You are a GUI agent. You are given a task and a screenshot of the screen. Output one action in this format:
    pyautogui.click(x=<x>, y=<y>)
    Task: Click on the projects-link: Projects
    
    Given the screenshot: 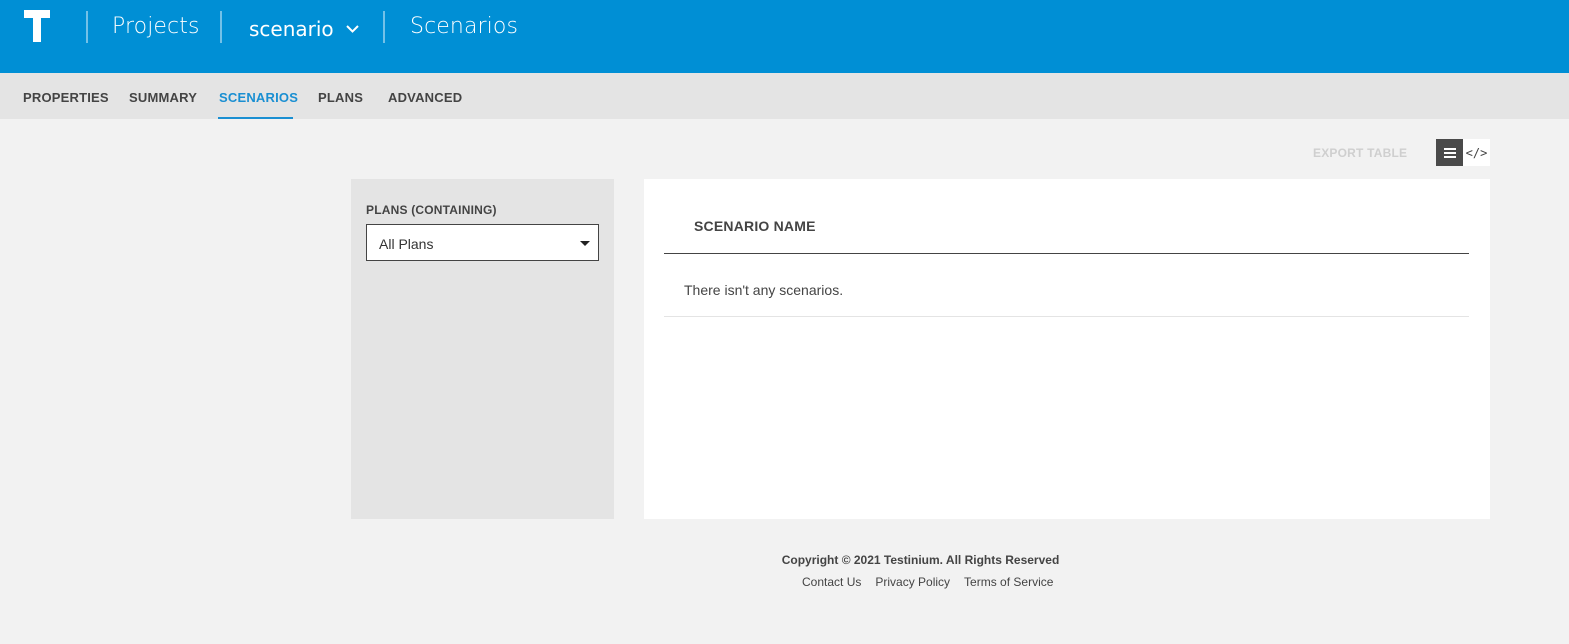 What is the action you would take?
    pyautogui.click(x=156, y=26)
    